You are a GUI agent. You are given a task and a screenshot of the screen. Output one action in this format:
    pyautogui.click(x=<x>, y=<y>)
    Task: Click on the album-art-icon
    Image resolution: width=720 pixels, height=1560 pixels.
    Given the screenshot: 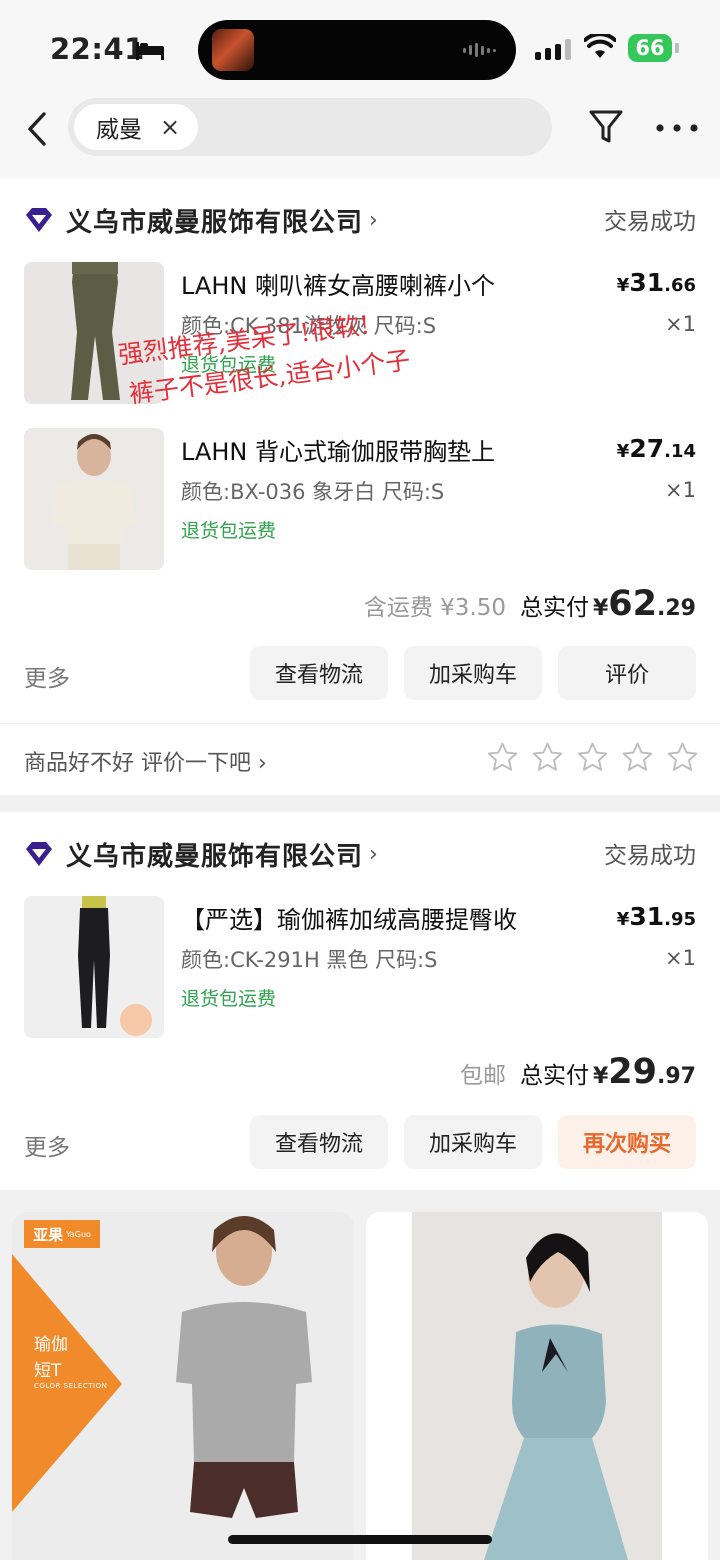 What is the action you would take?
    pyautogui.click(x=233, y=50)
    